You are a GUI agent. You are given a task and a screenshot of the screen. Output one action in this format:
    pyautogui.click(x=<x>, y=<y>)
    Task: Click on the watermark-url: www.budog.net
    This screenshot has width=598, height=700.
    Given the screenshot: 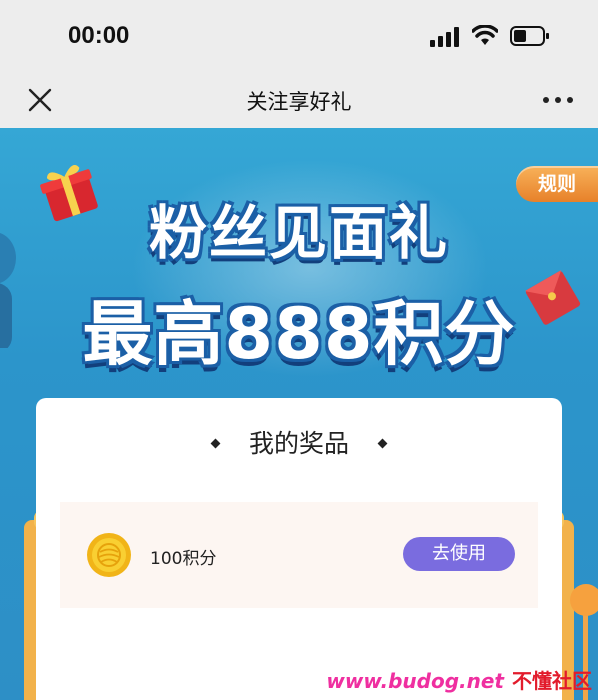 What is the action you would take?
    pyautogui.click(x=415, y=681)
    